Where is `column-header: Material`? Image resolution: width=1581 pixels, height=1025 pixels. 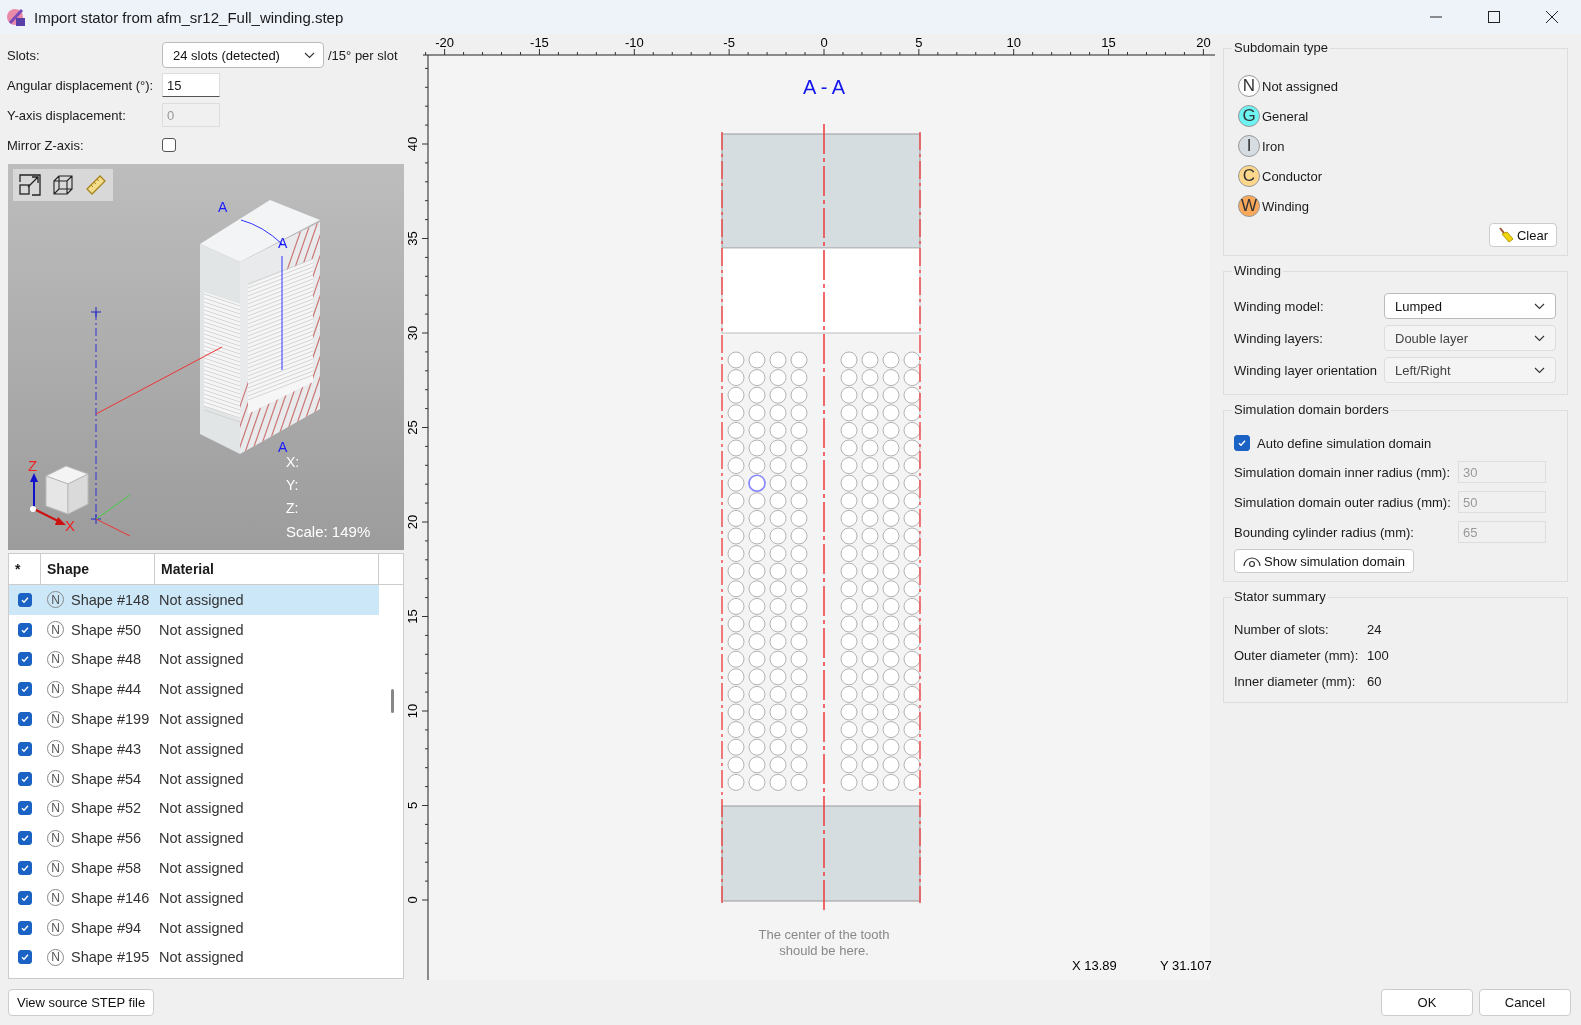 column-header: Material is located at coordinates (267, 569).